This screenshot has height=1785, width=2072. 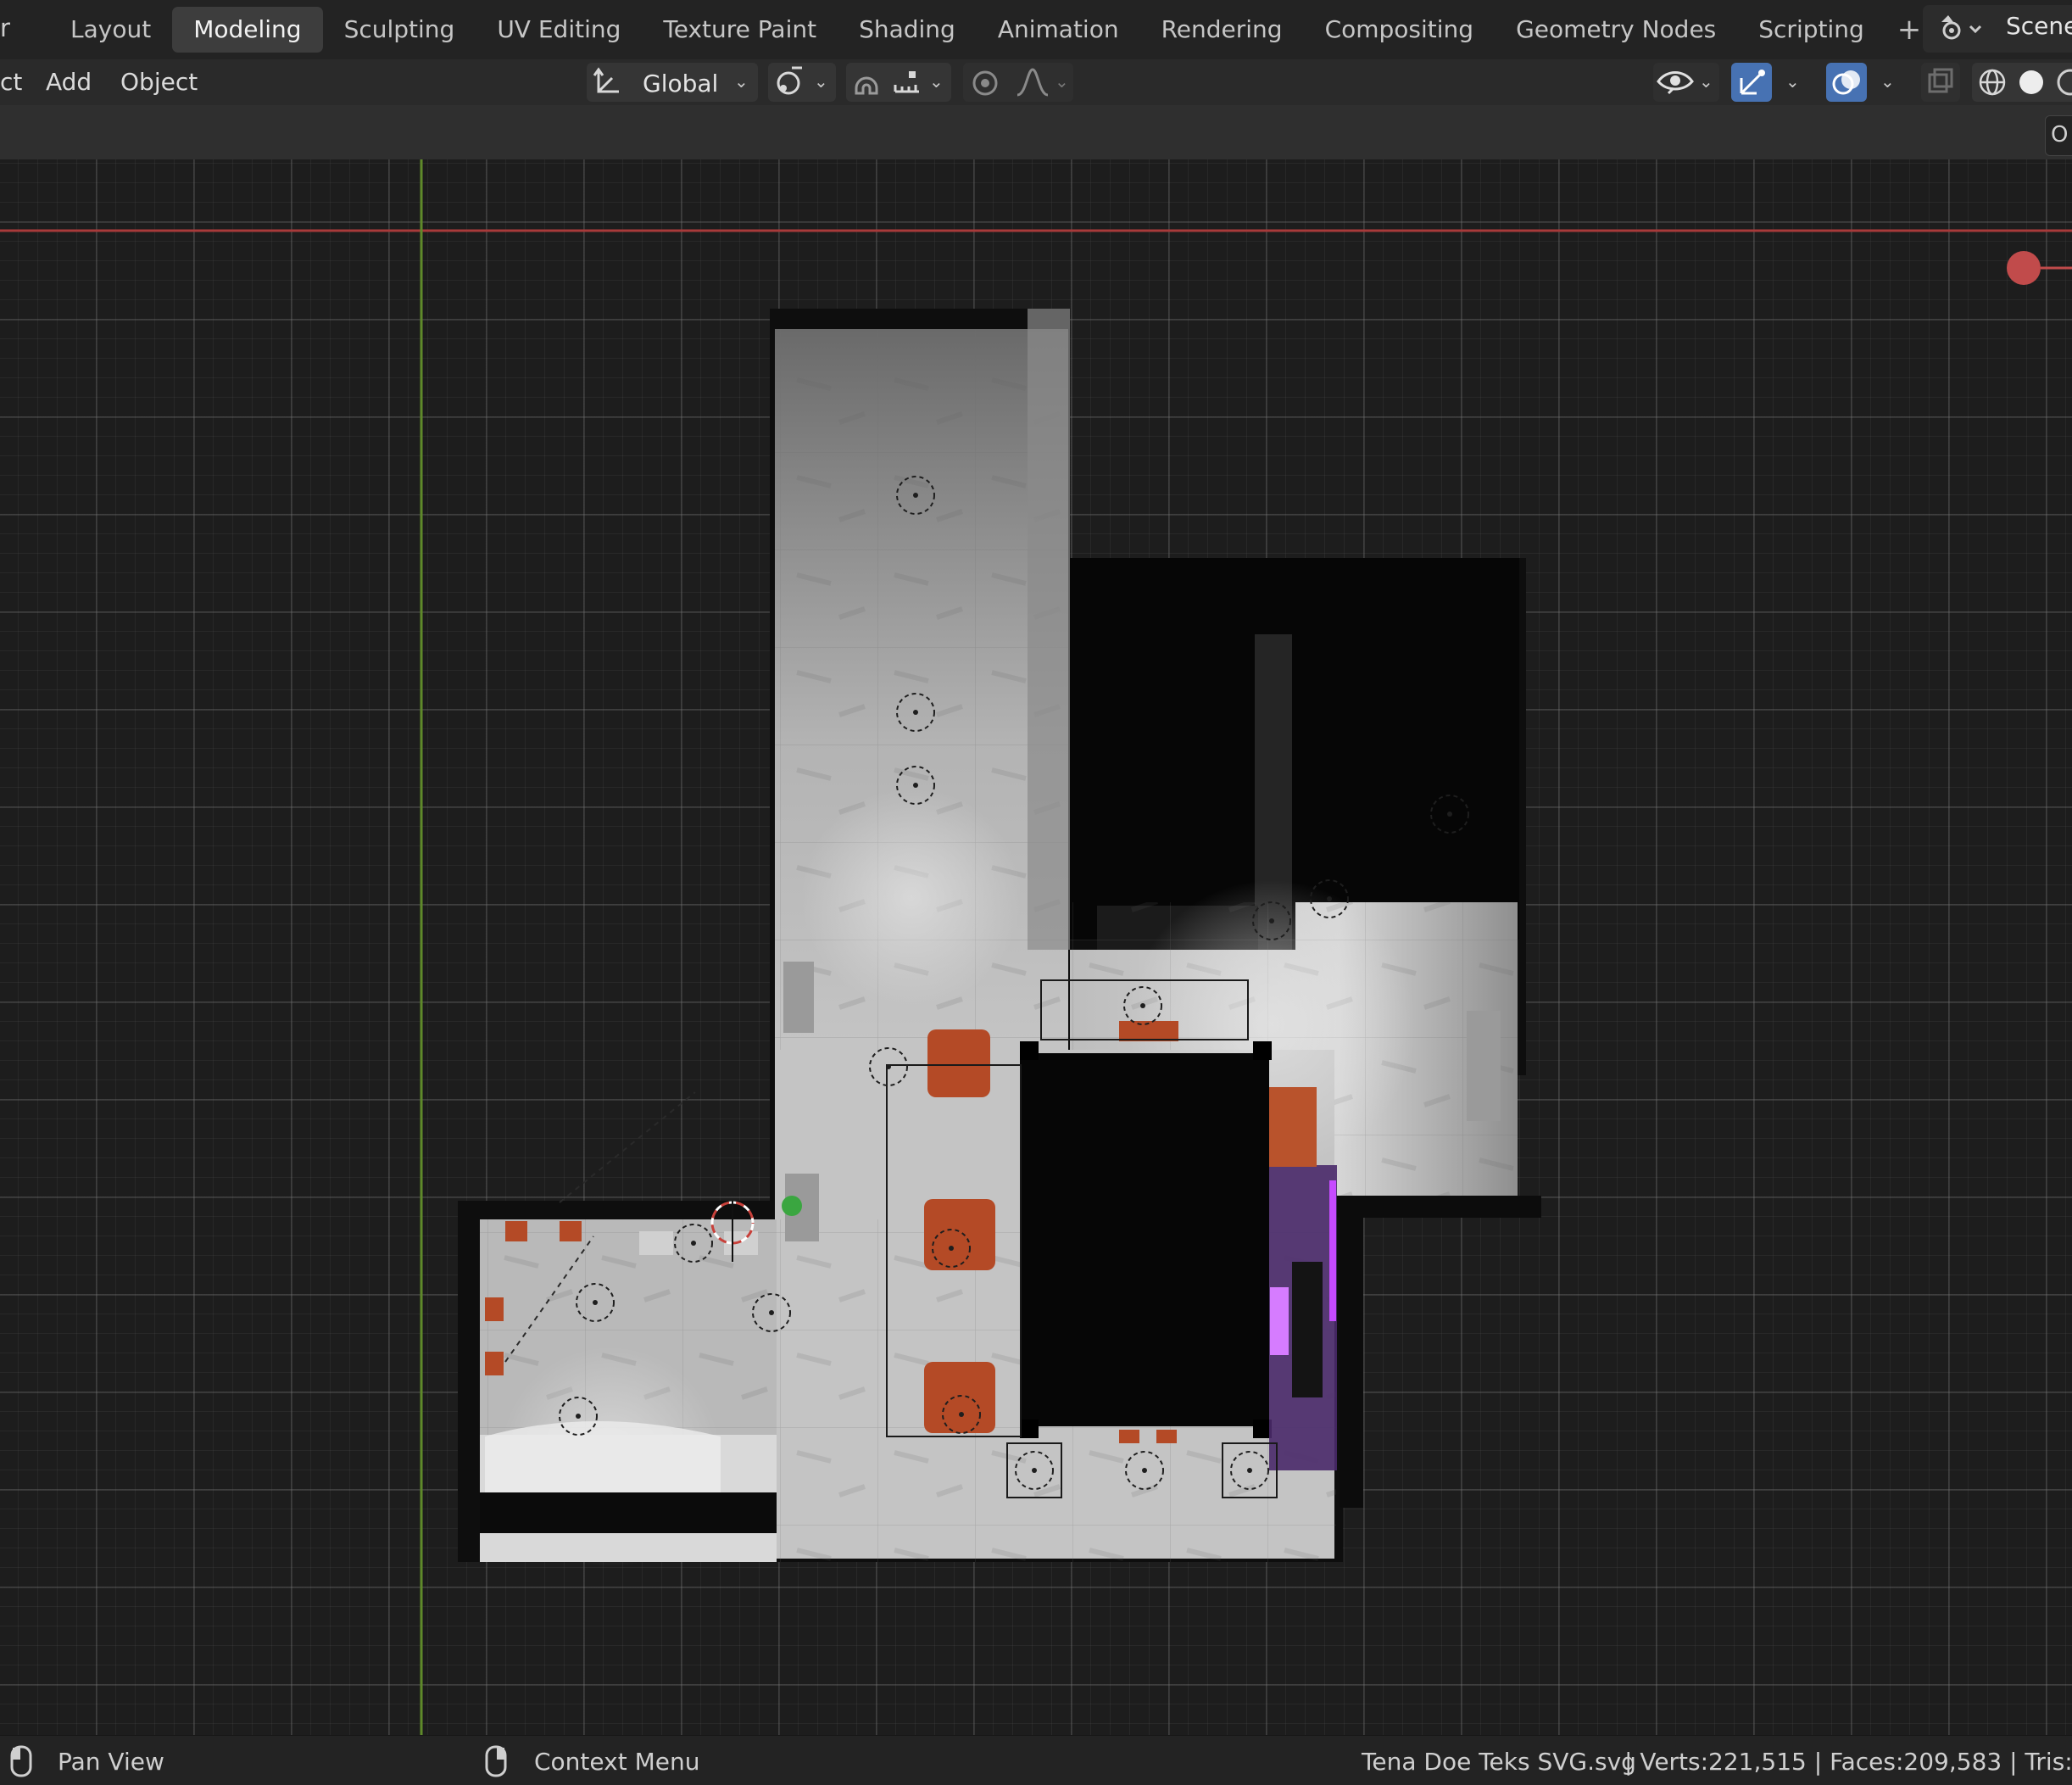 What do you see at coordinates (69, 82) in the screenshot?
I see `add-menu: Add` at bounding box center [69, 82].